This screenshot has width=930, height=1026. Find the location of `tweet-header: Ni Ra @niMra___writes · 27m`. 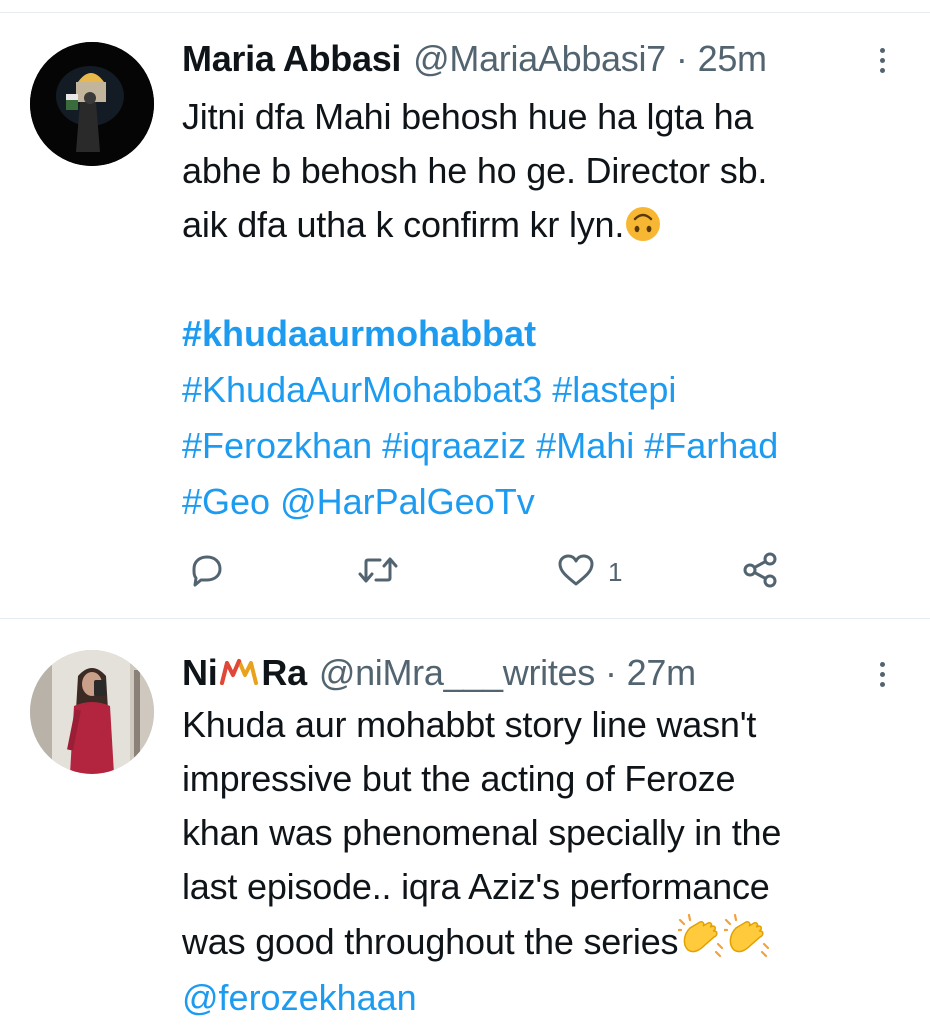

tweet-header: Ni Ra @niMra___writes · 27m is located at coordinates (439, 673).